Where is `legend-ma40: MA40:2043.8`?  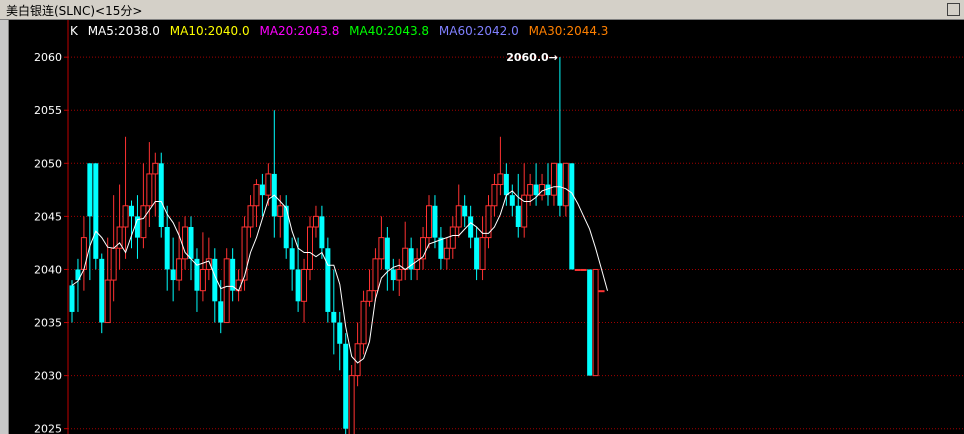
legend-ma40: MA40:2043.8 is located at coordinates (389, 31).